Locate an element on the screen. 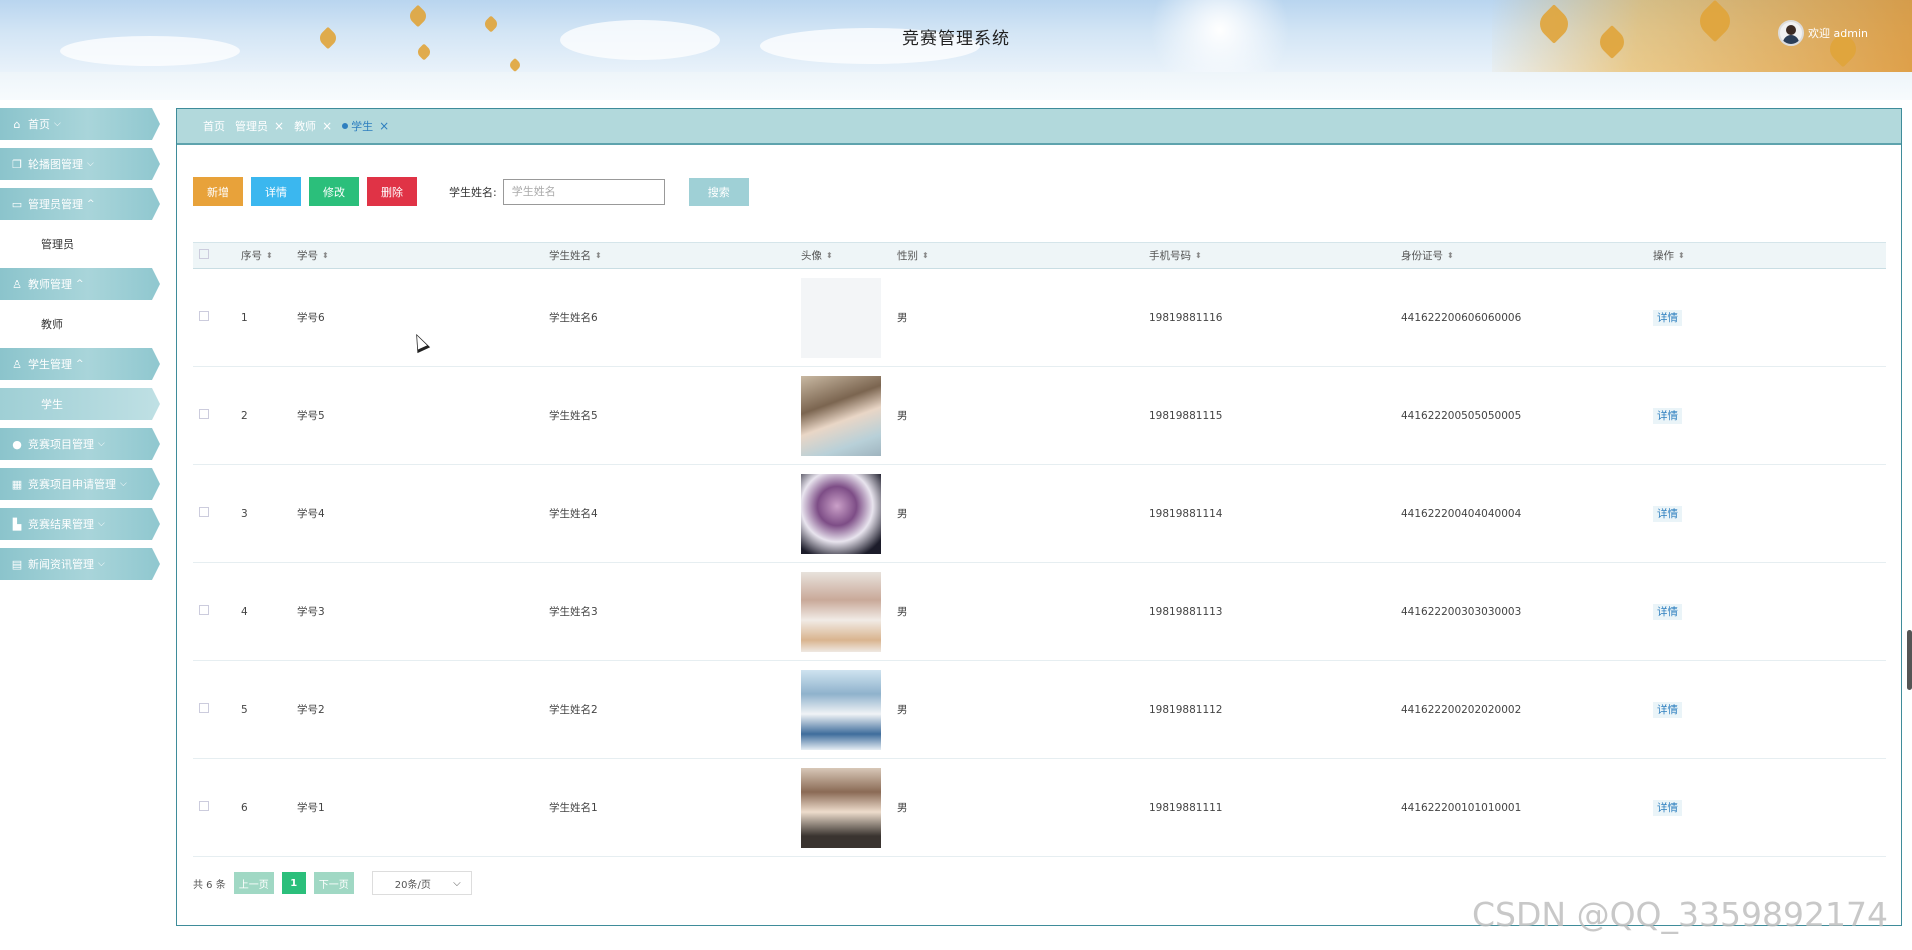  page-size-value: 20条/页 is located at coordinates (412, 885).